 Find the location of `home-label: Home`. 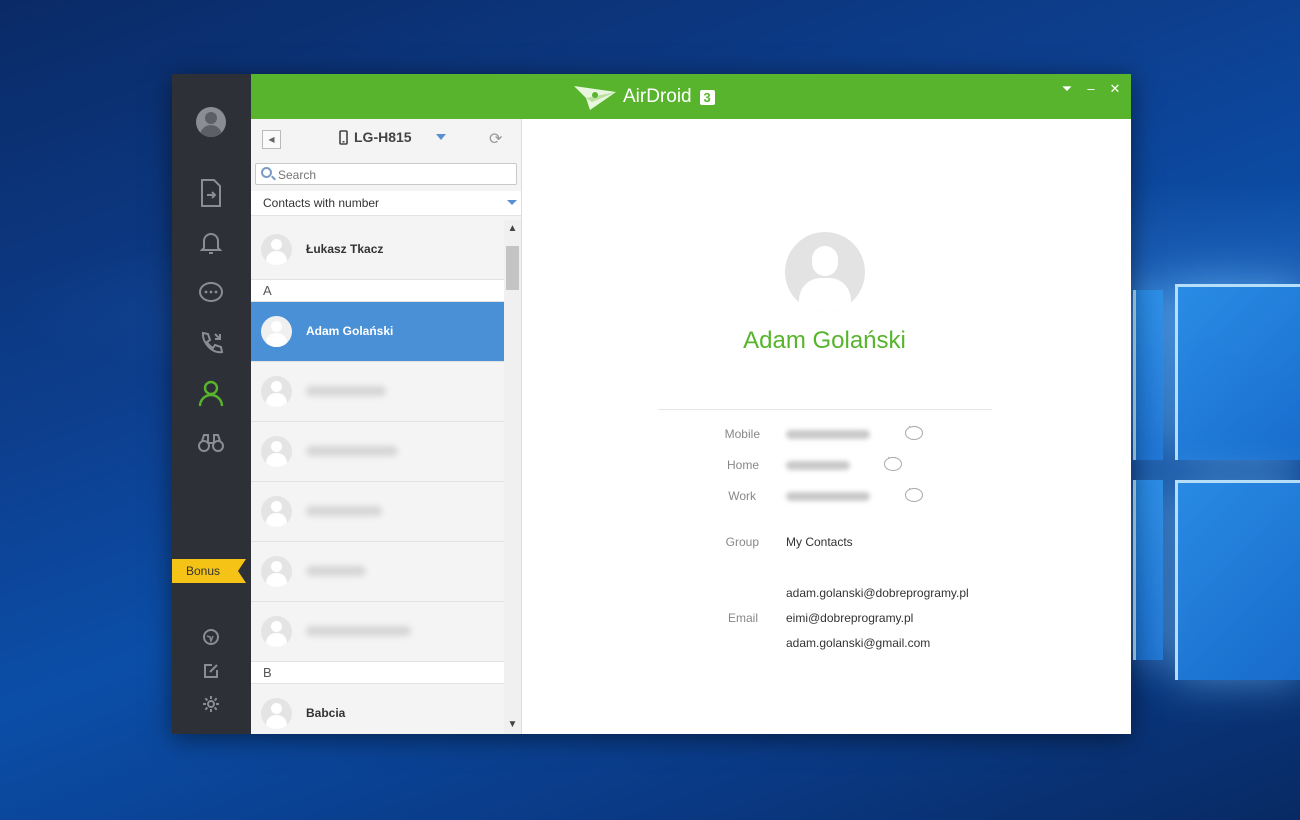

home-label: Home is located at coordinates (742, 465).